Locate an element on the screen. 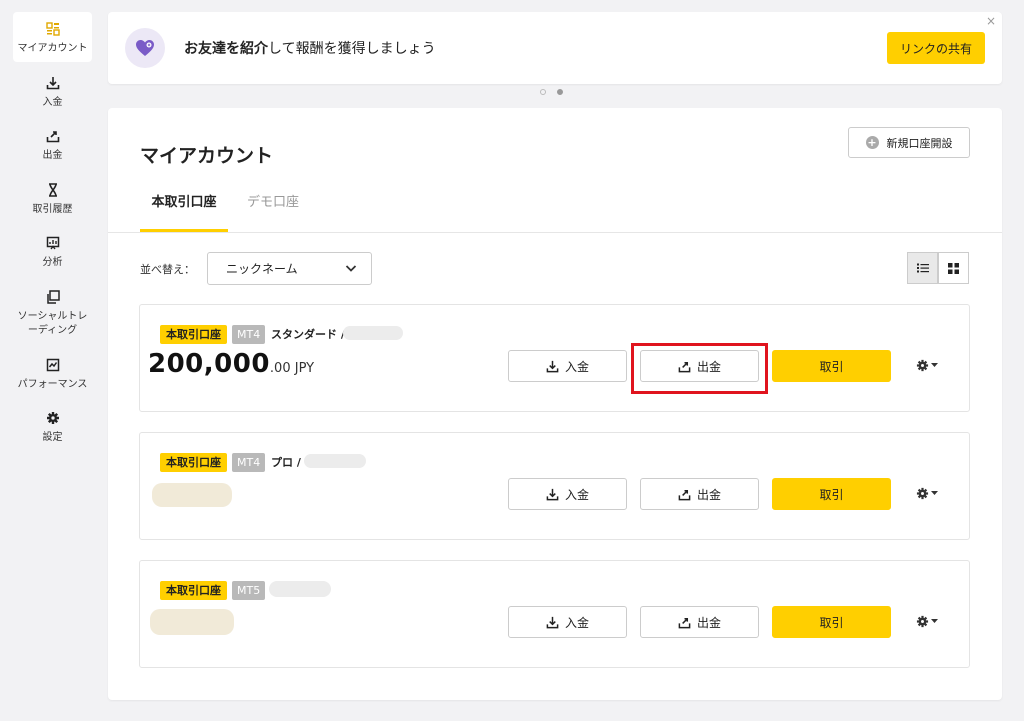  heart-icon is located at coordinates (145, 48).